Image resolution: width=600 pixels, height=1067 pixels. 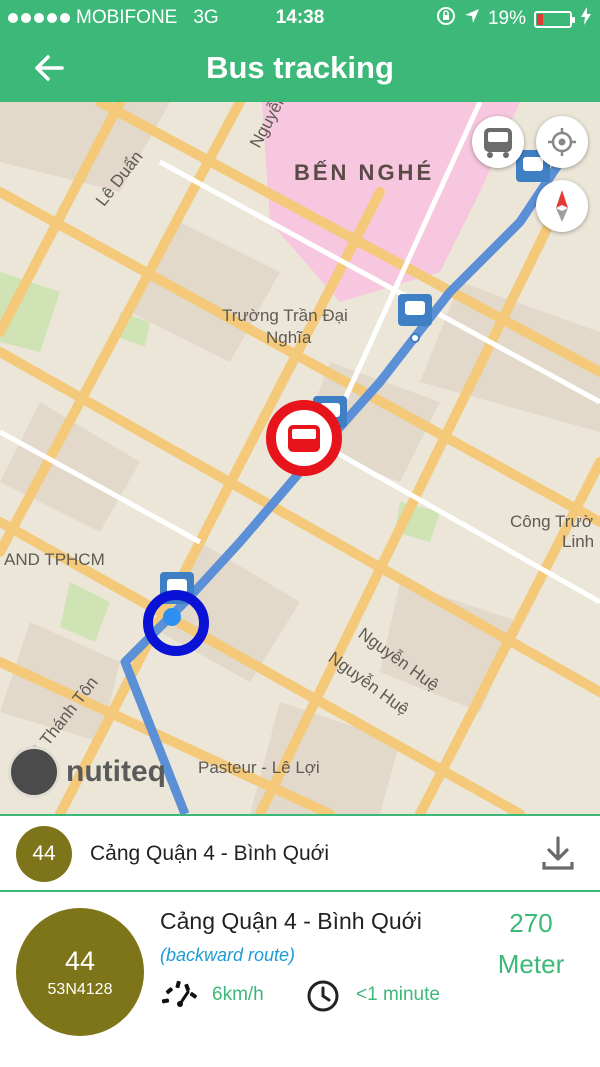 What do you see at coordinates (415, 318) in the screenshot?
I see `bus-stop-icon` at bounding box center [415, 318].